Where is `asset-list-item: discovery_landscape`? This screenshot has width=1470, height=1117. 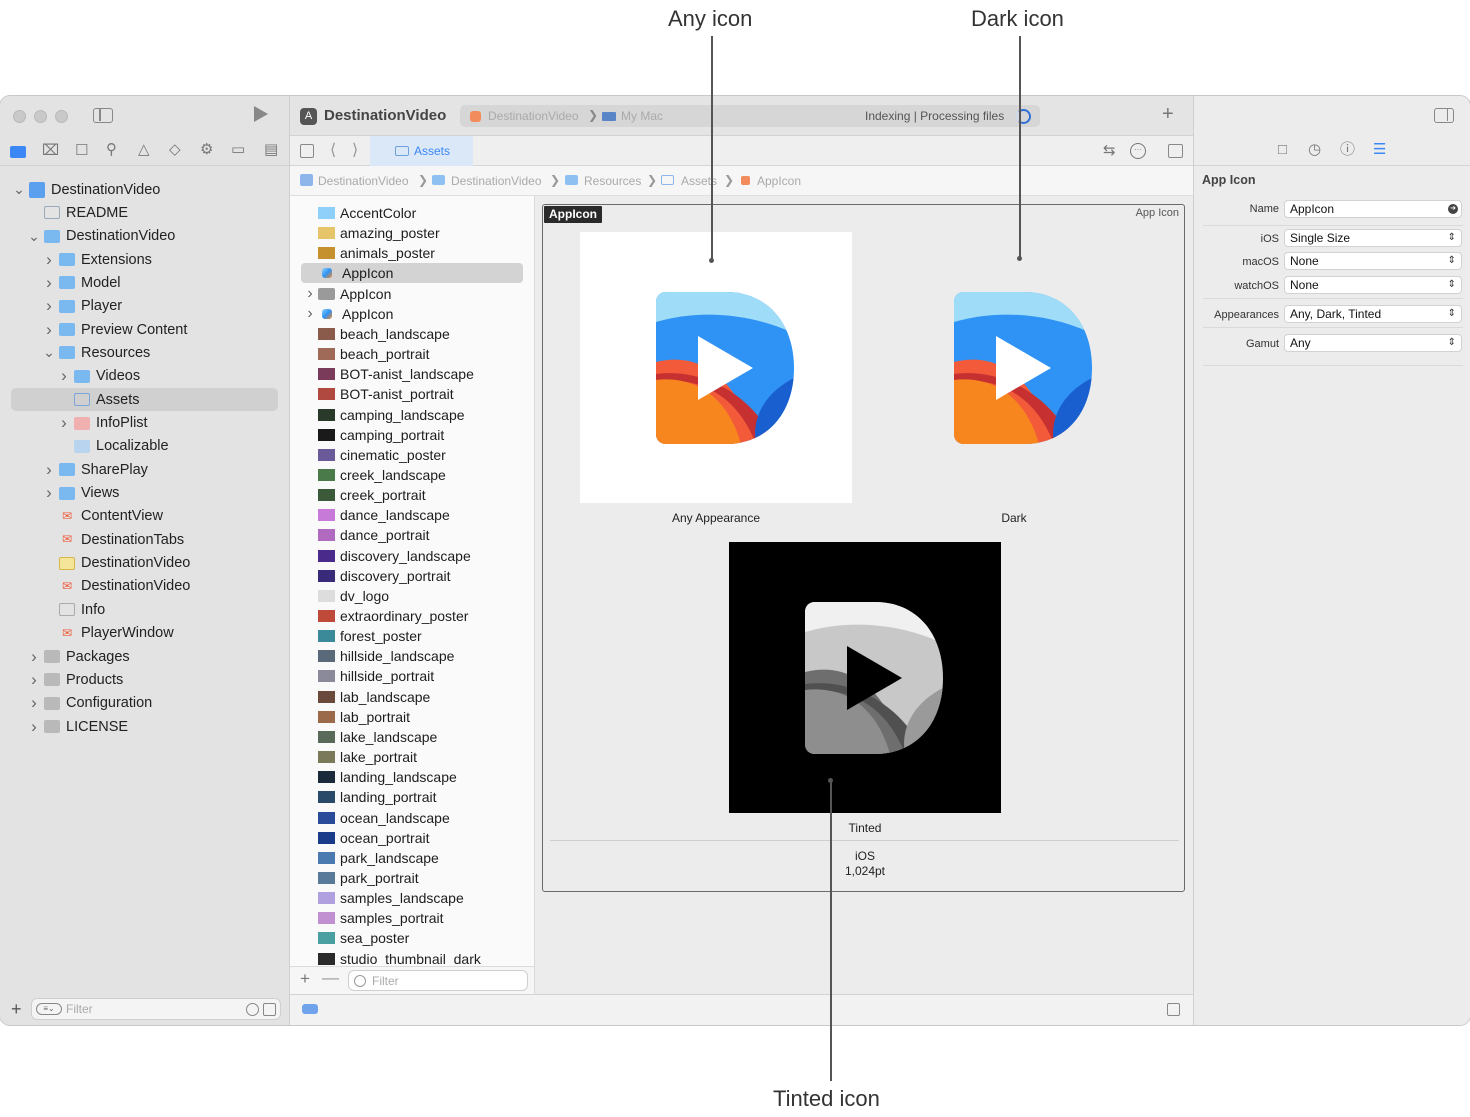
asset-list-item: discovery_landscape is located at coordinates (380, 556).